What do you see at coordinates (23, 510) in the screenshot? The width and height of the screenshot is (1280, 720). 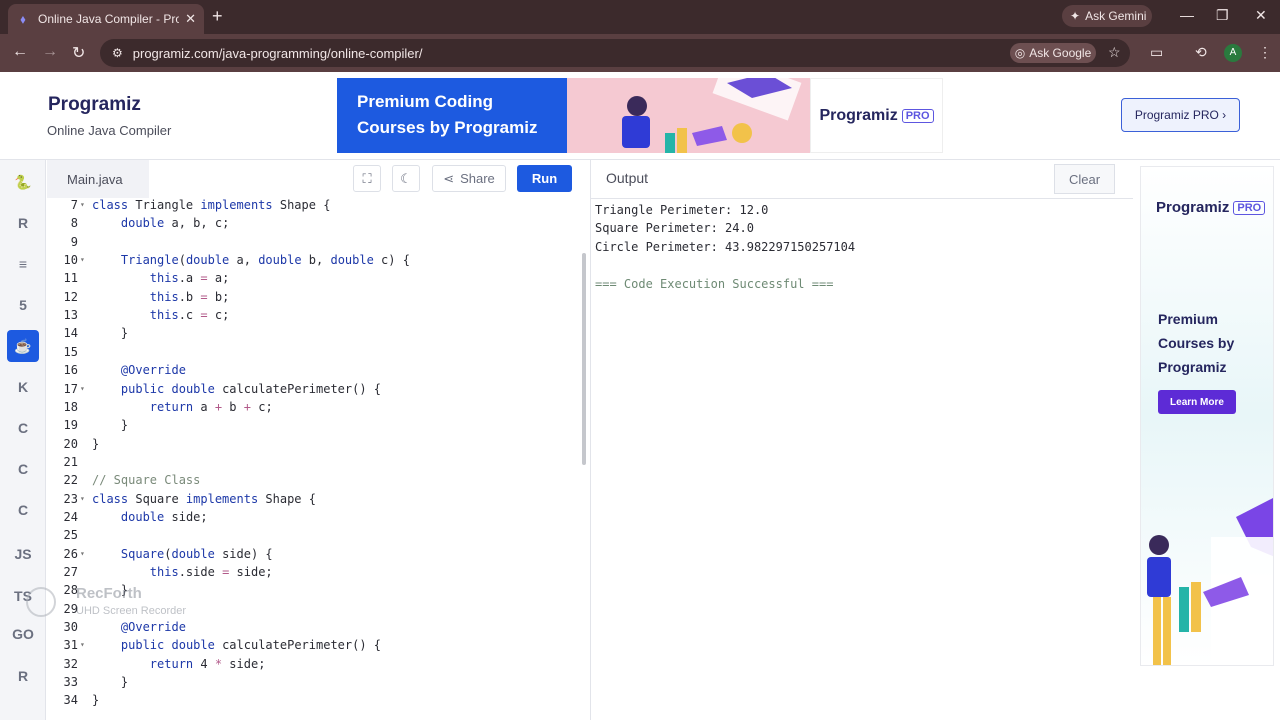 I see `rail-csharp-icon: C` at bounding box center [23, 510].